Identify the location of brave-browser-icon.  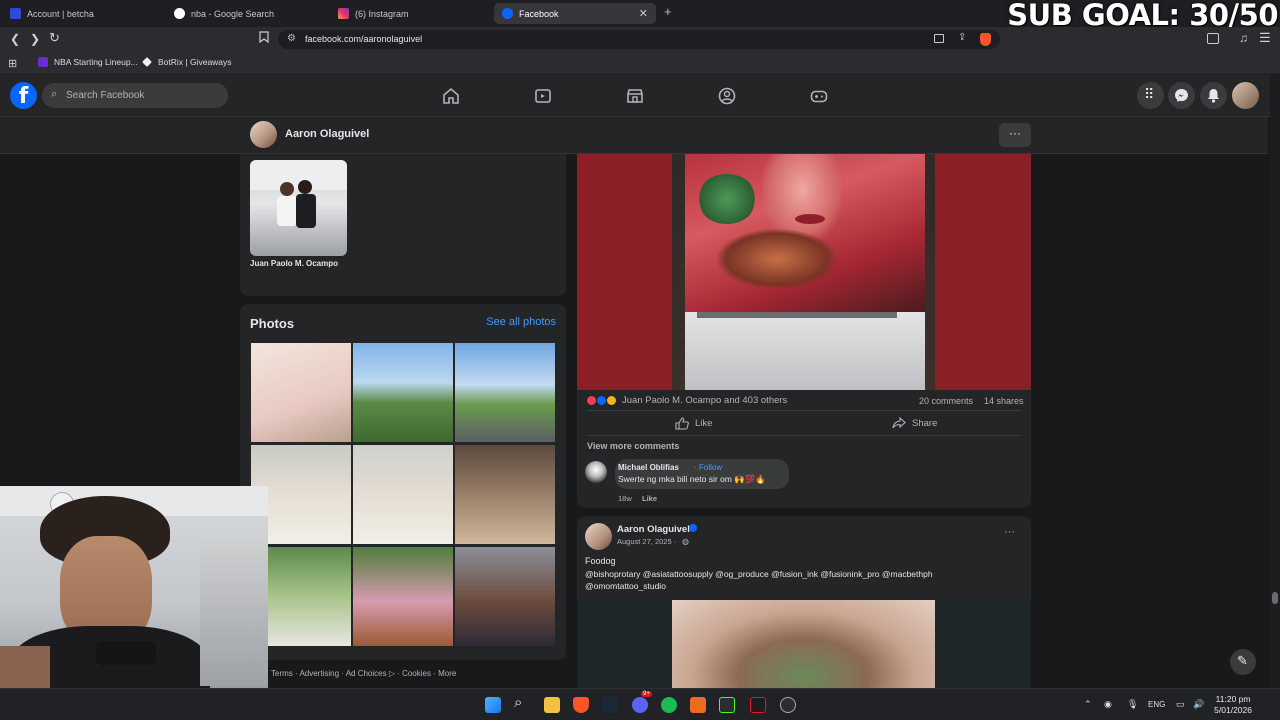
(581, 705).